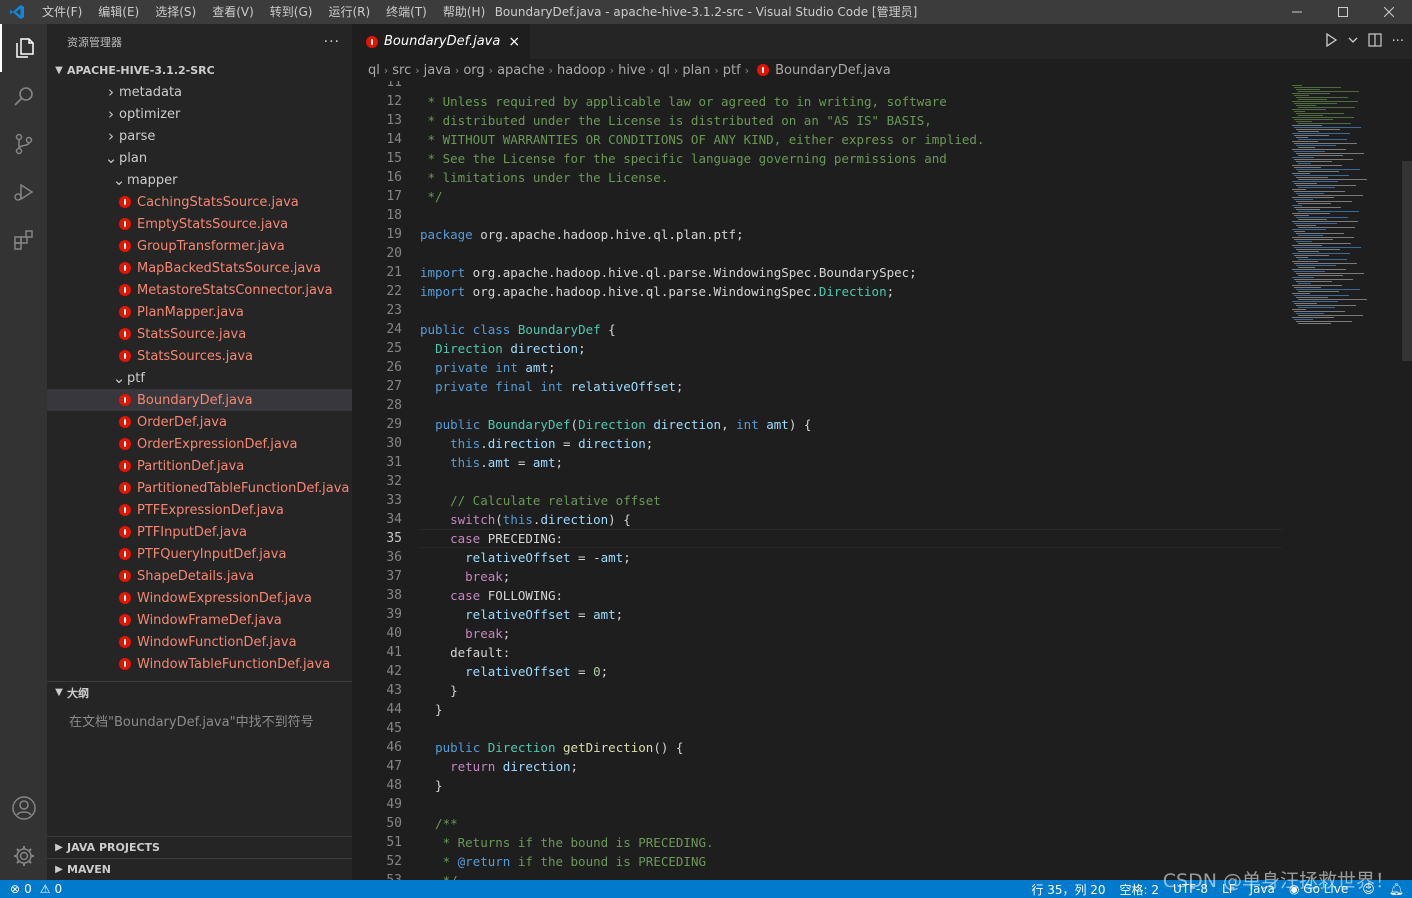  Describe the element at coordinates (199, 444) in the screenshot. I see `file-item: OrderExpressionDef.java` at that location.